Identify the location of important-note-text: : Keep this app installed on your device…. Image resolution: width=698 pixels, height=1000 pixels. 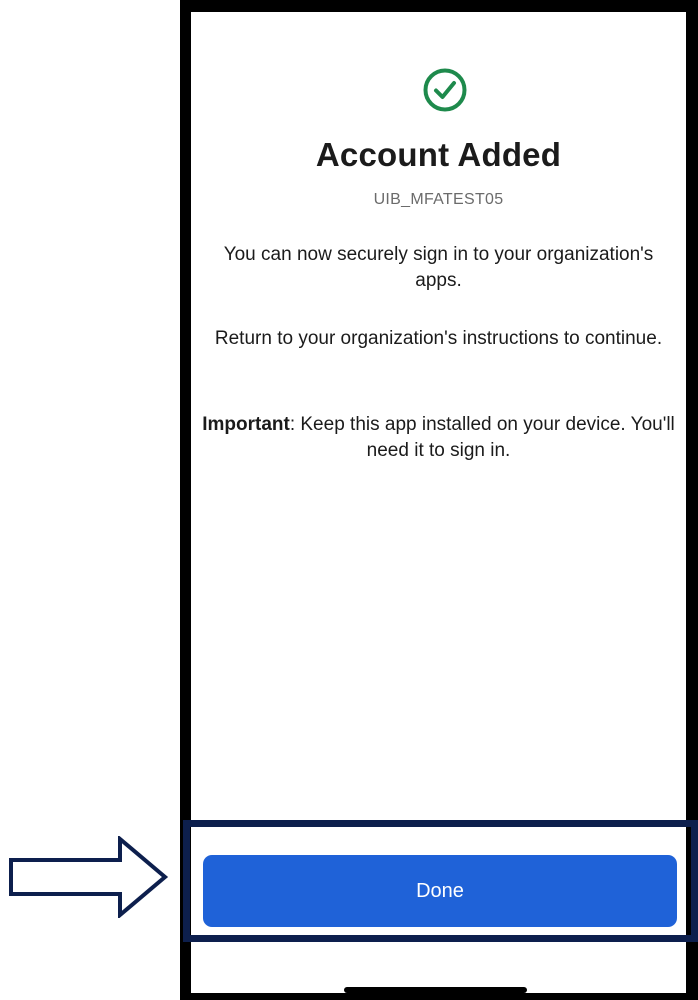
(482, 437).